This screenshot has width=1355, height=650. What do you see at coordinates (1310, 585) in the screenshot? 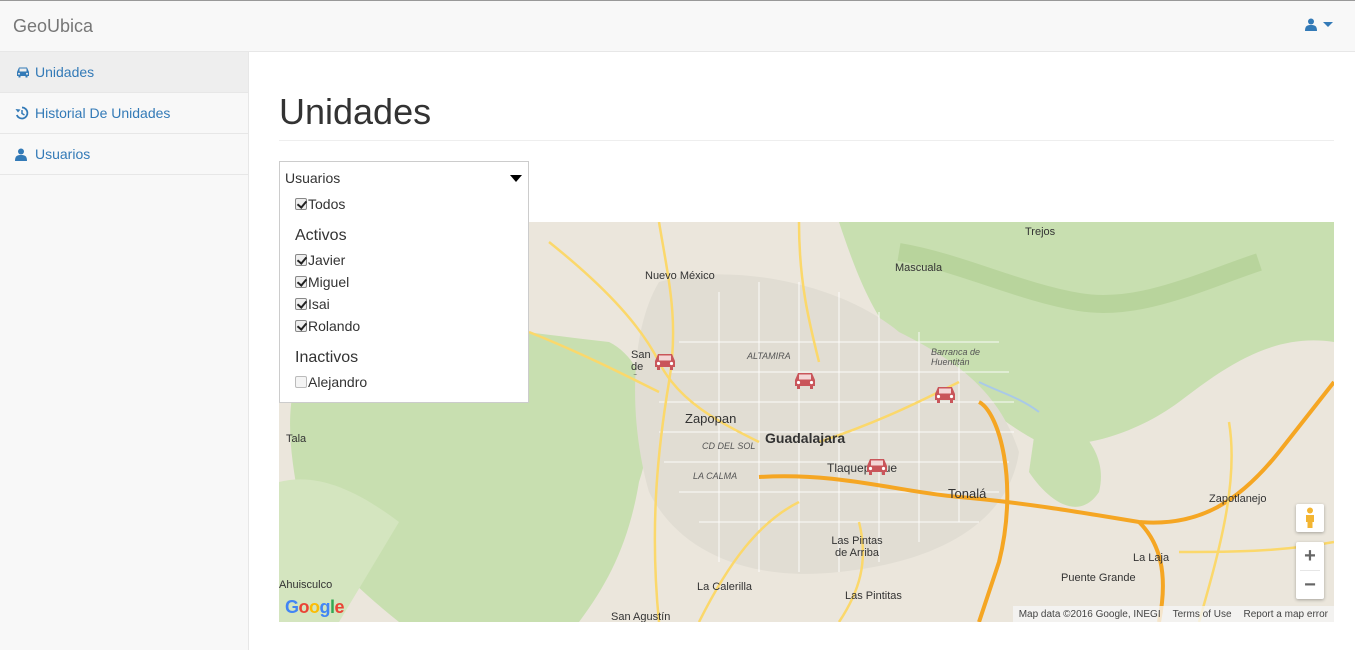
I see `zoom-out-button: −` at bounding box center [1310, 585].